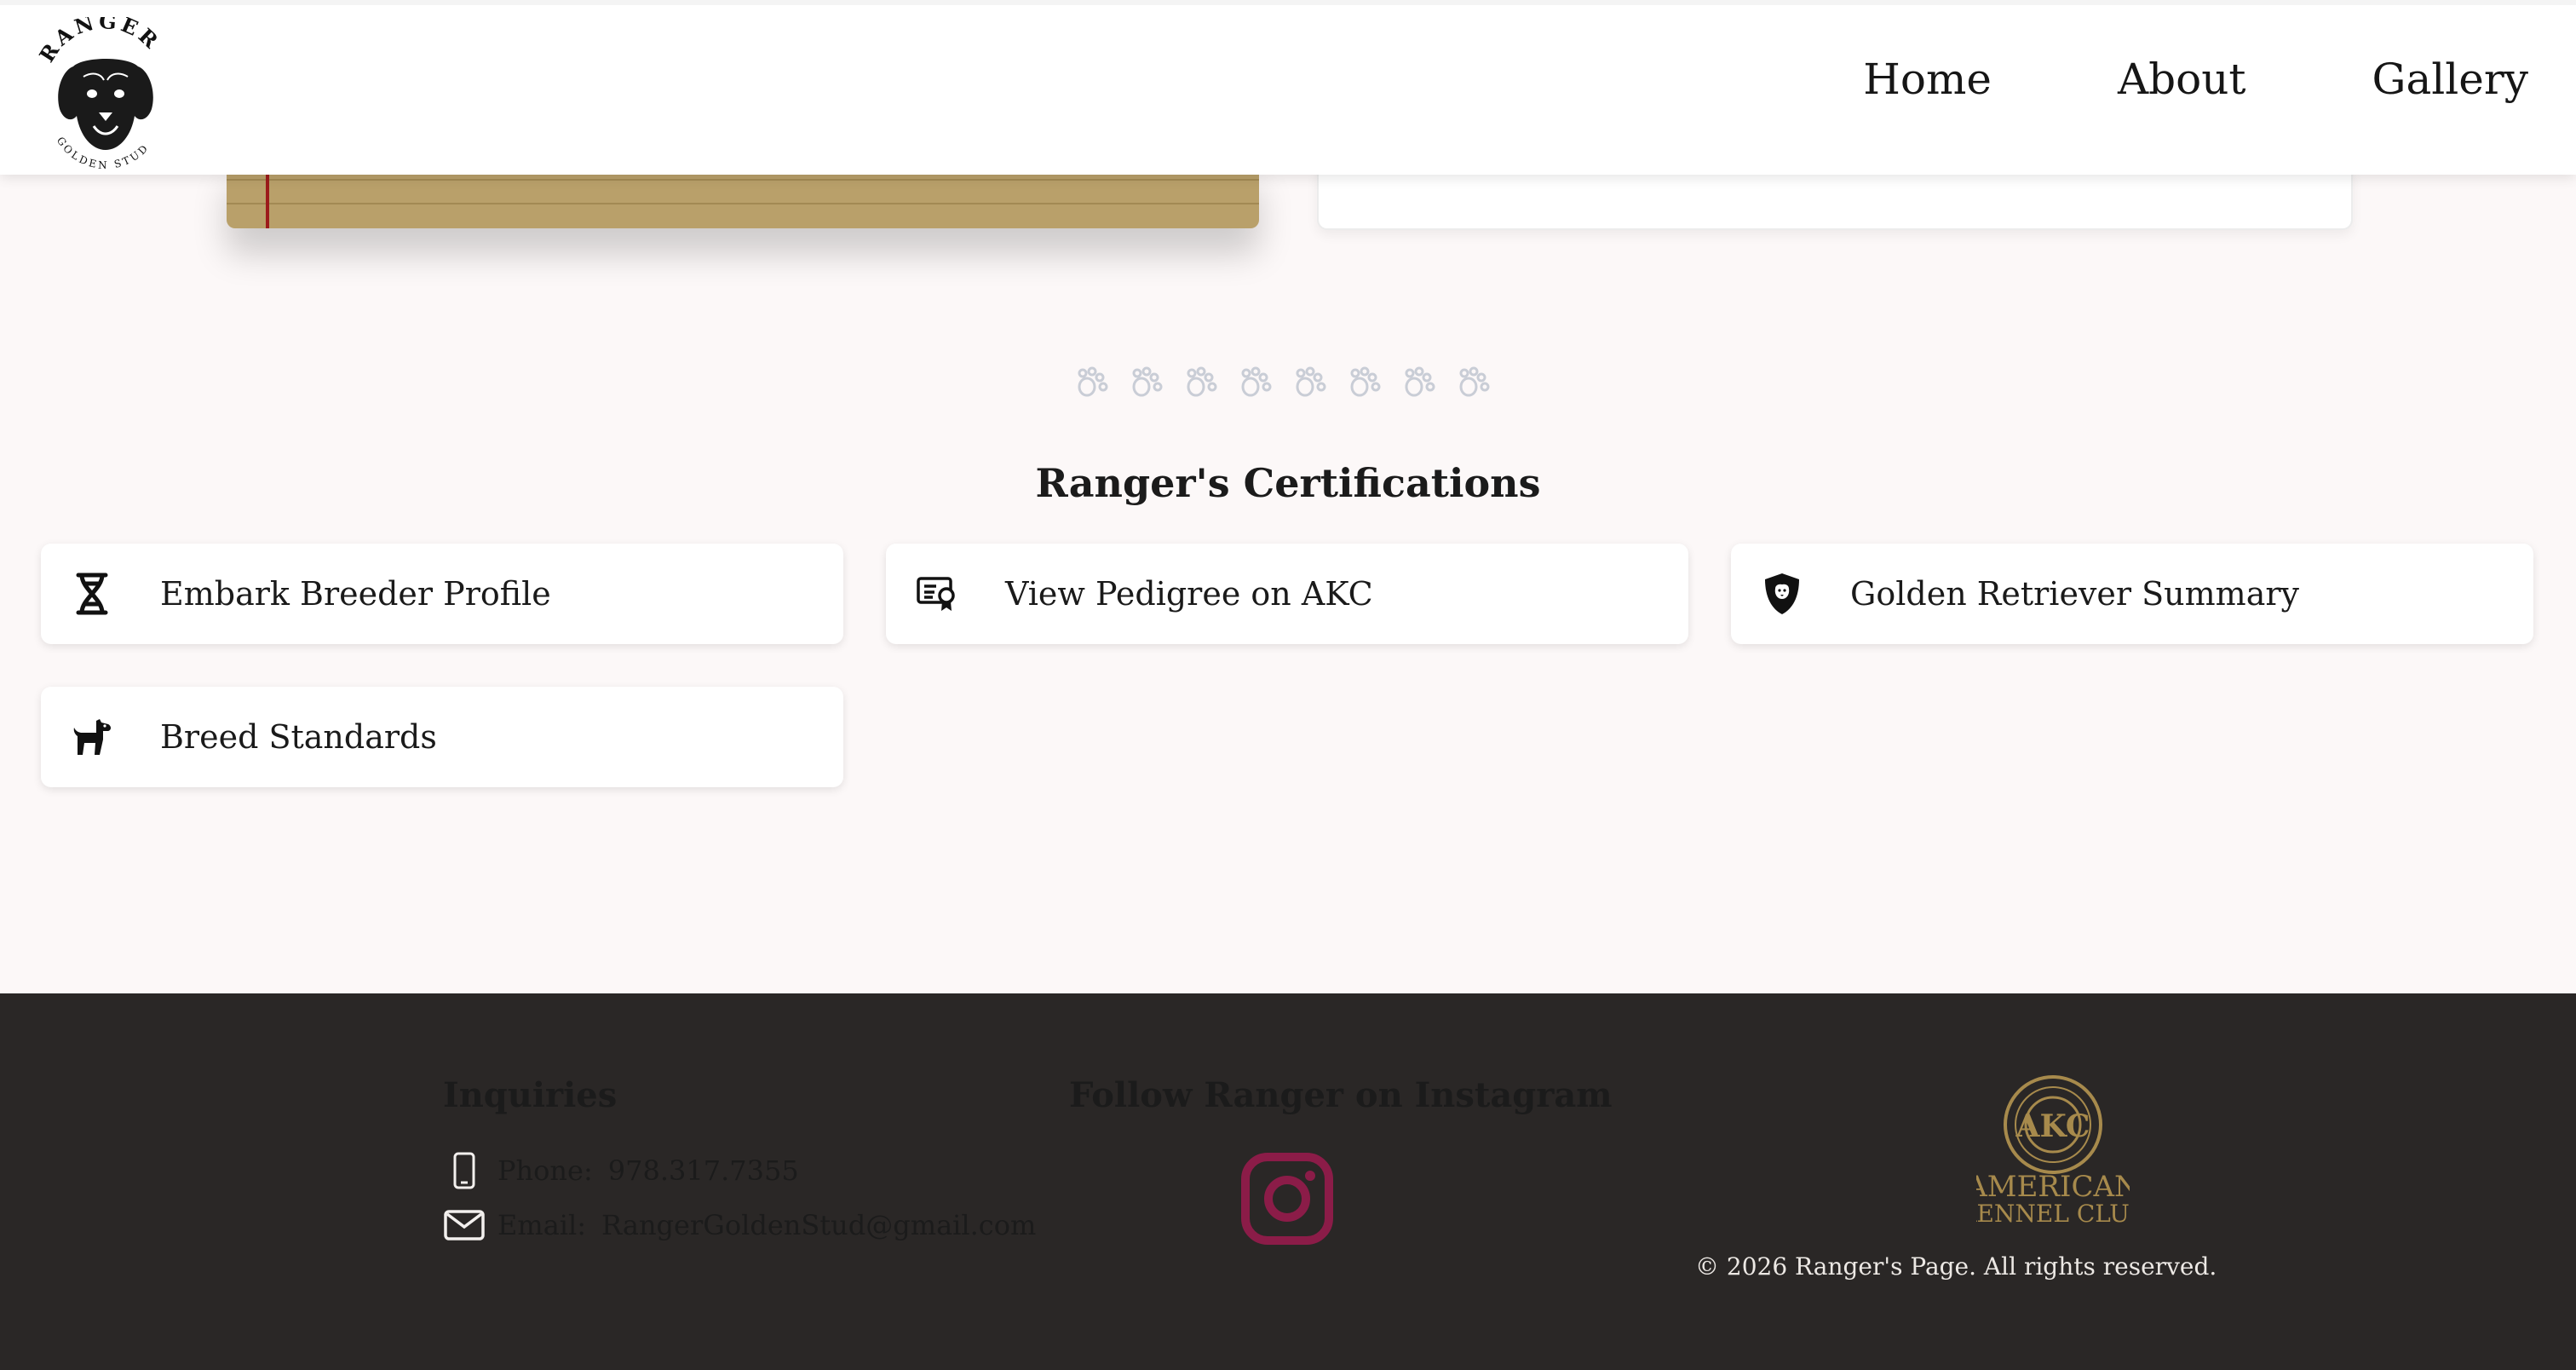  What do you see at coordinates (355, 594) in the screenshot?
I see `cert-label: Embark Breeder Profile` at bounding box center [355, 594].